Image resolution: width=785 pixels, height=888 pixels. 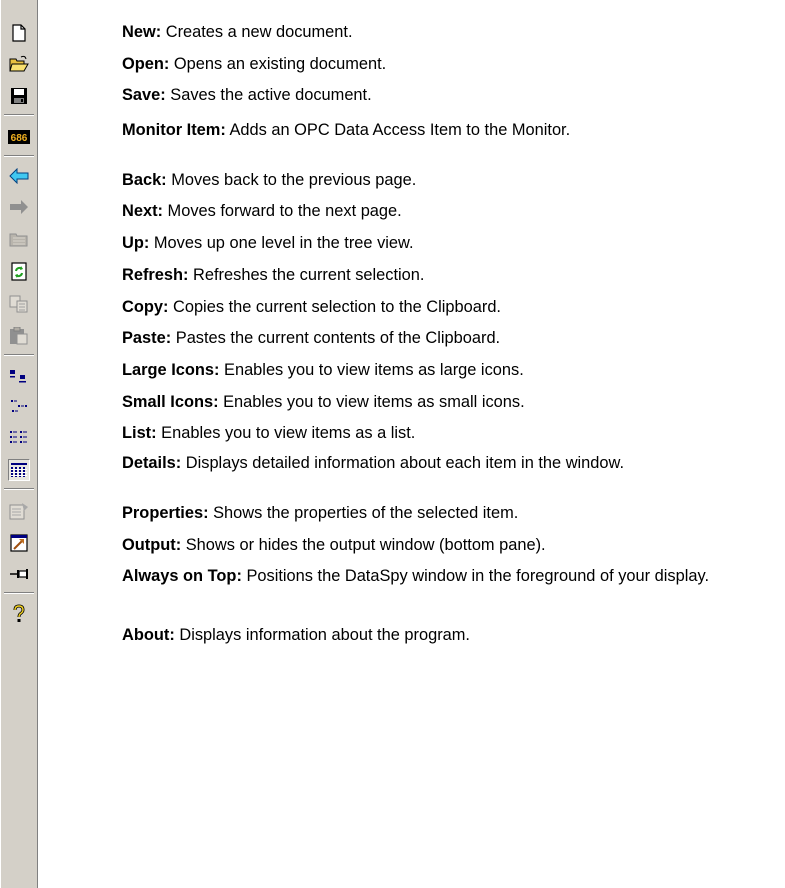 I want to click on list-item-save: Save: Saves the active document., so click(x=247, y=95).